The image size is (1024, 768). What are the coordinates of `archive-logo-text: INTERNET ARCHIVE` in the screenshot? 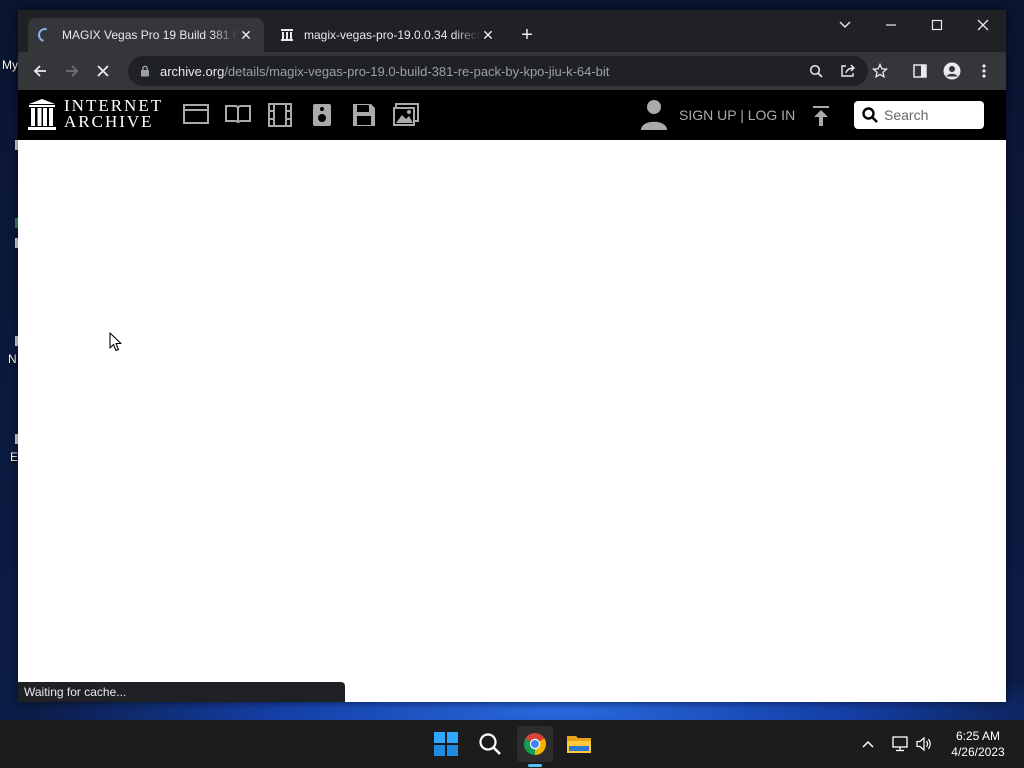 It's located at (113, 114).